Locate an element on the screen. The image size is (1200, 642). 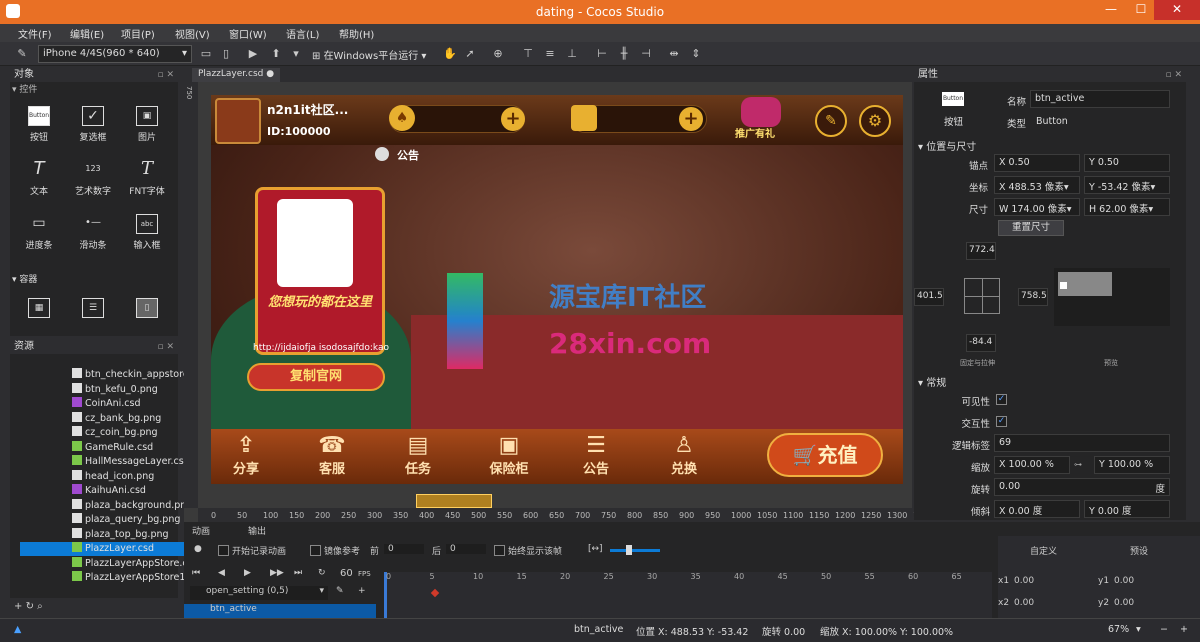
record-icon: ● is located at coordinates (198, 549).